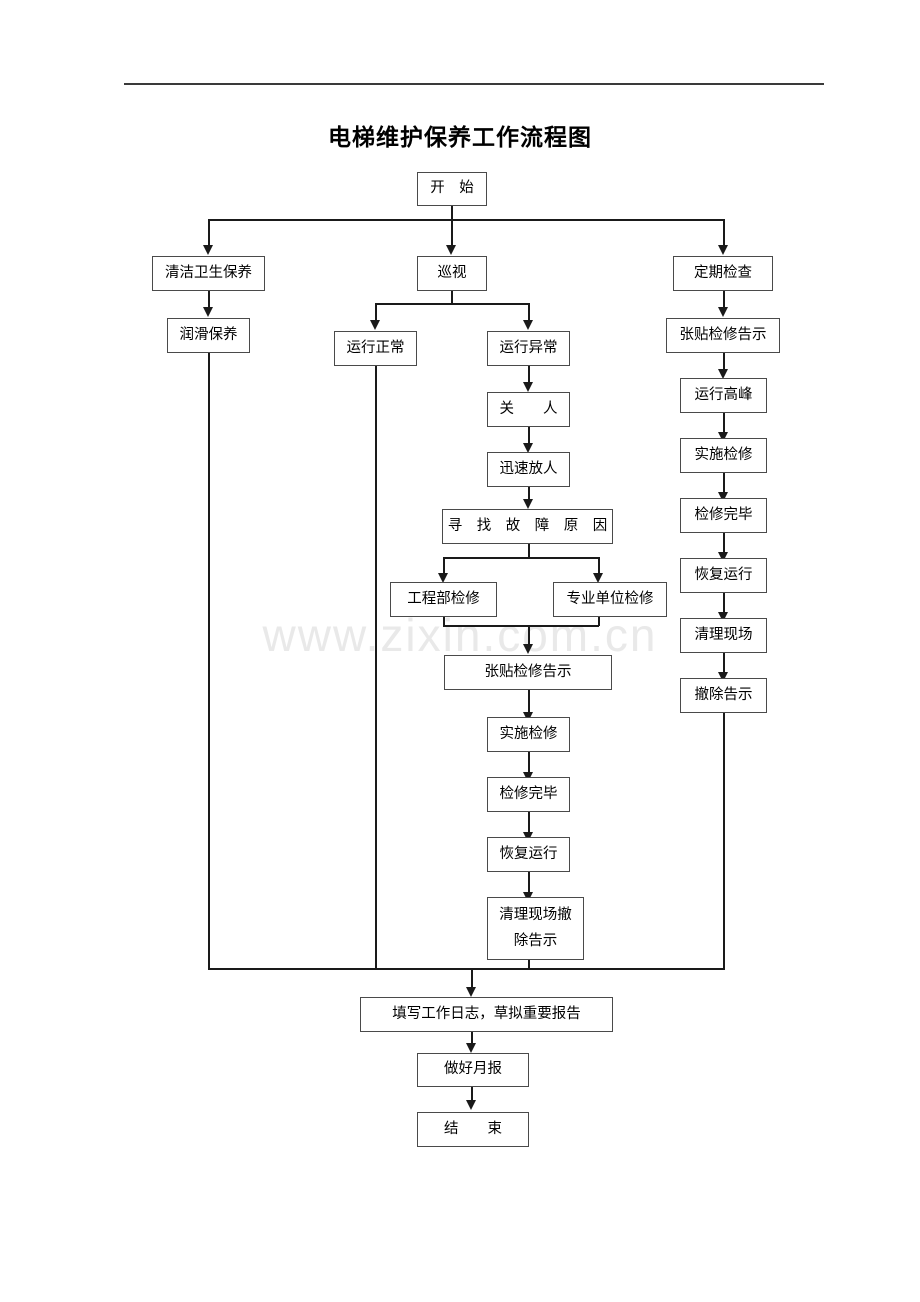  I want to click on node-trapped-person-label: 关 人, so click(528, 408).